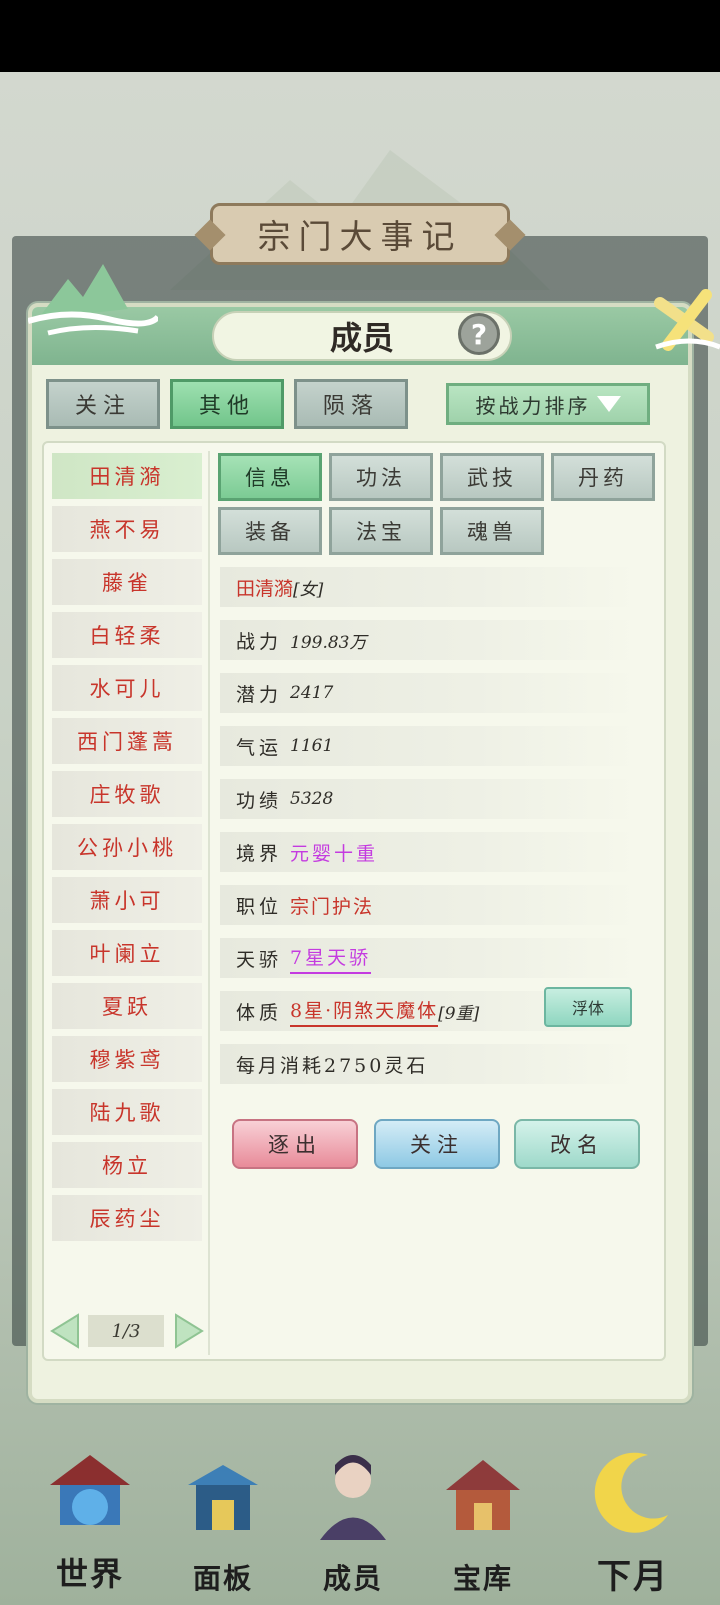 The image size is (720, 1605). What do you see at coordinates (312, 799) in the screenshot?
I see `merit-value: 5328` at bounding box center [312, 799].